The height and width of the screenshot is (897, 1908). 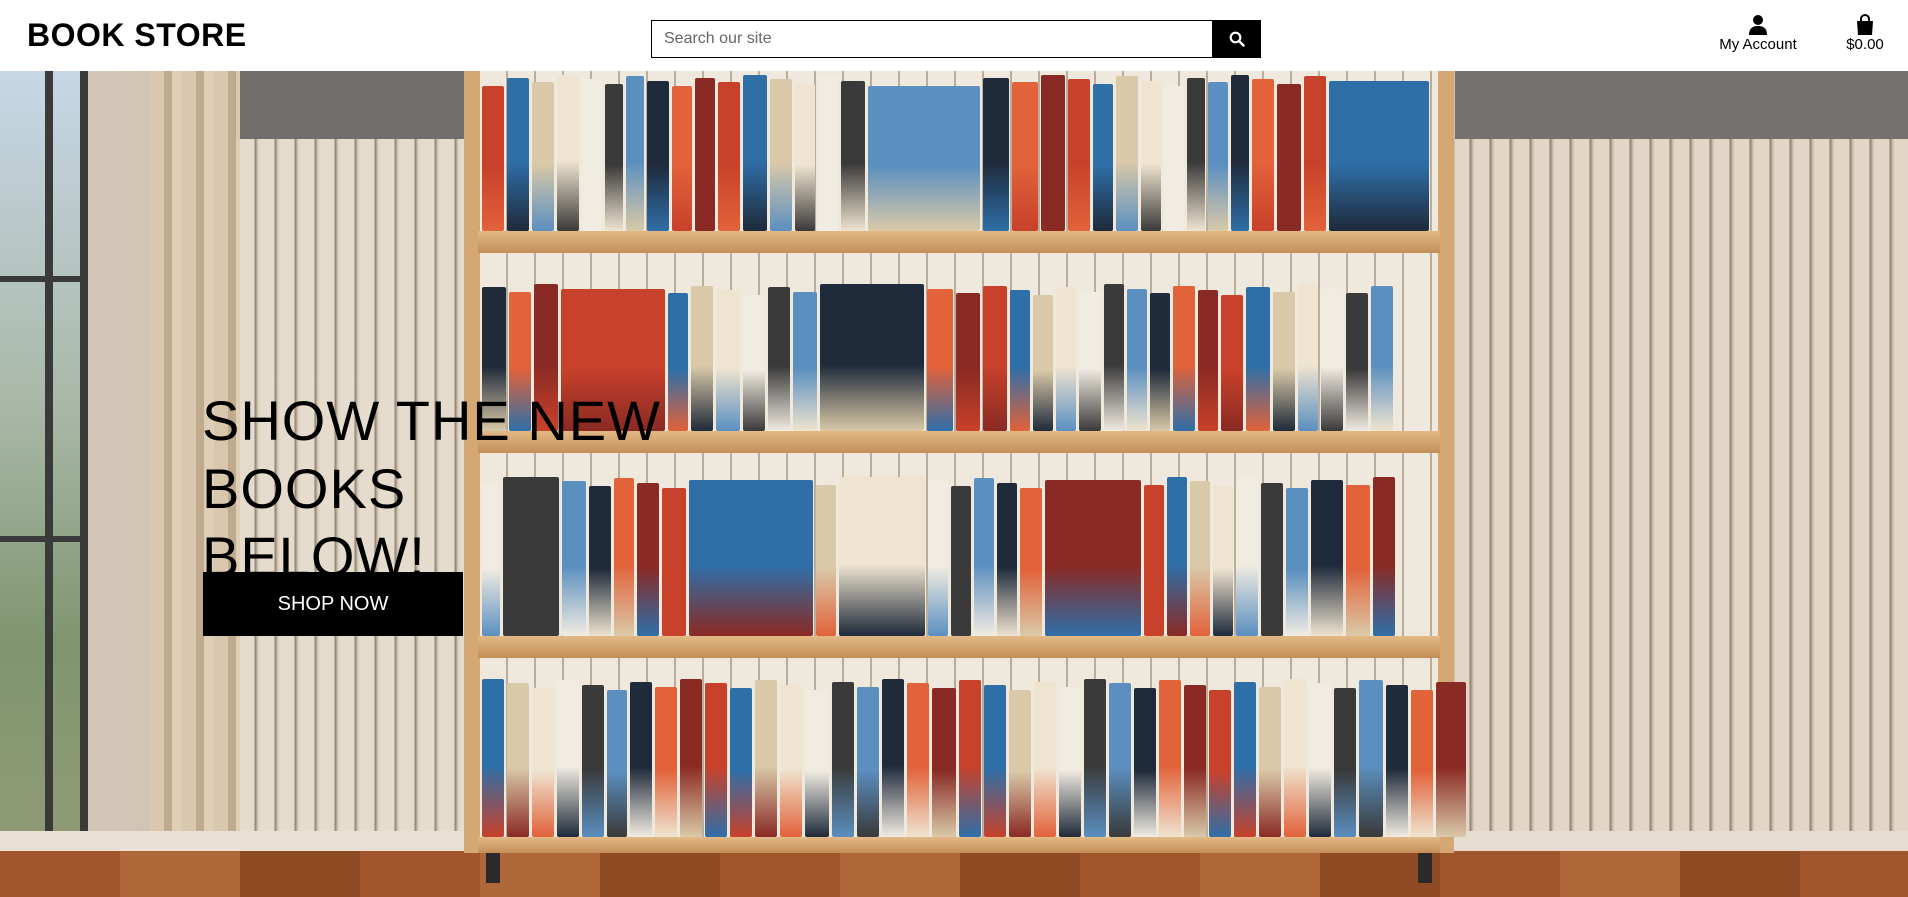 What do you see at coordinates (1758, 25) in the screenshot?
I see `user-icon` at bounding box center [1758, 25].